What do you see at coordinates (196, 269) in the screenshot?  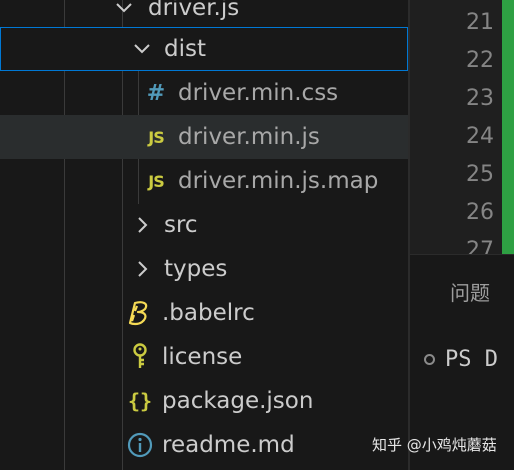 I see `tree-item-label: types` at bounding box center [196, 269].